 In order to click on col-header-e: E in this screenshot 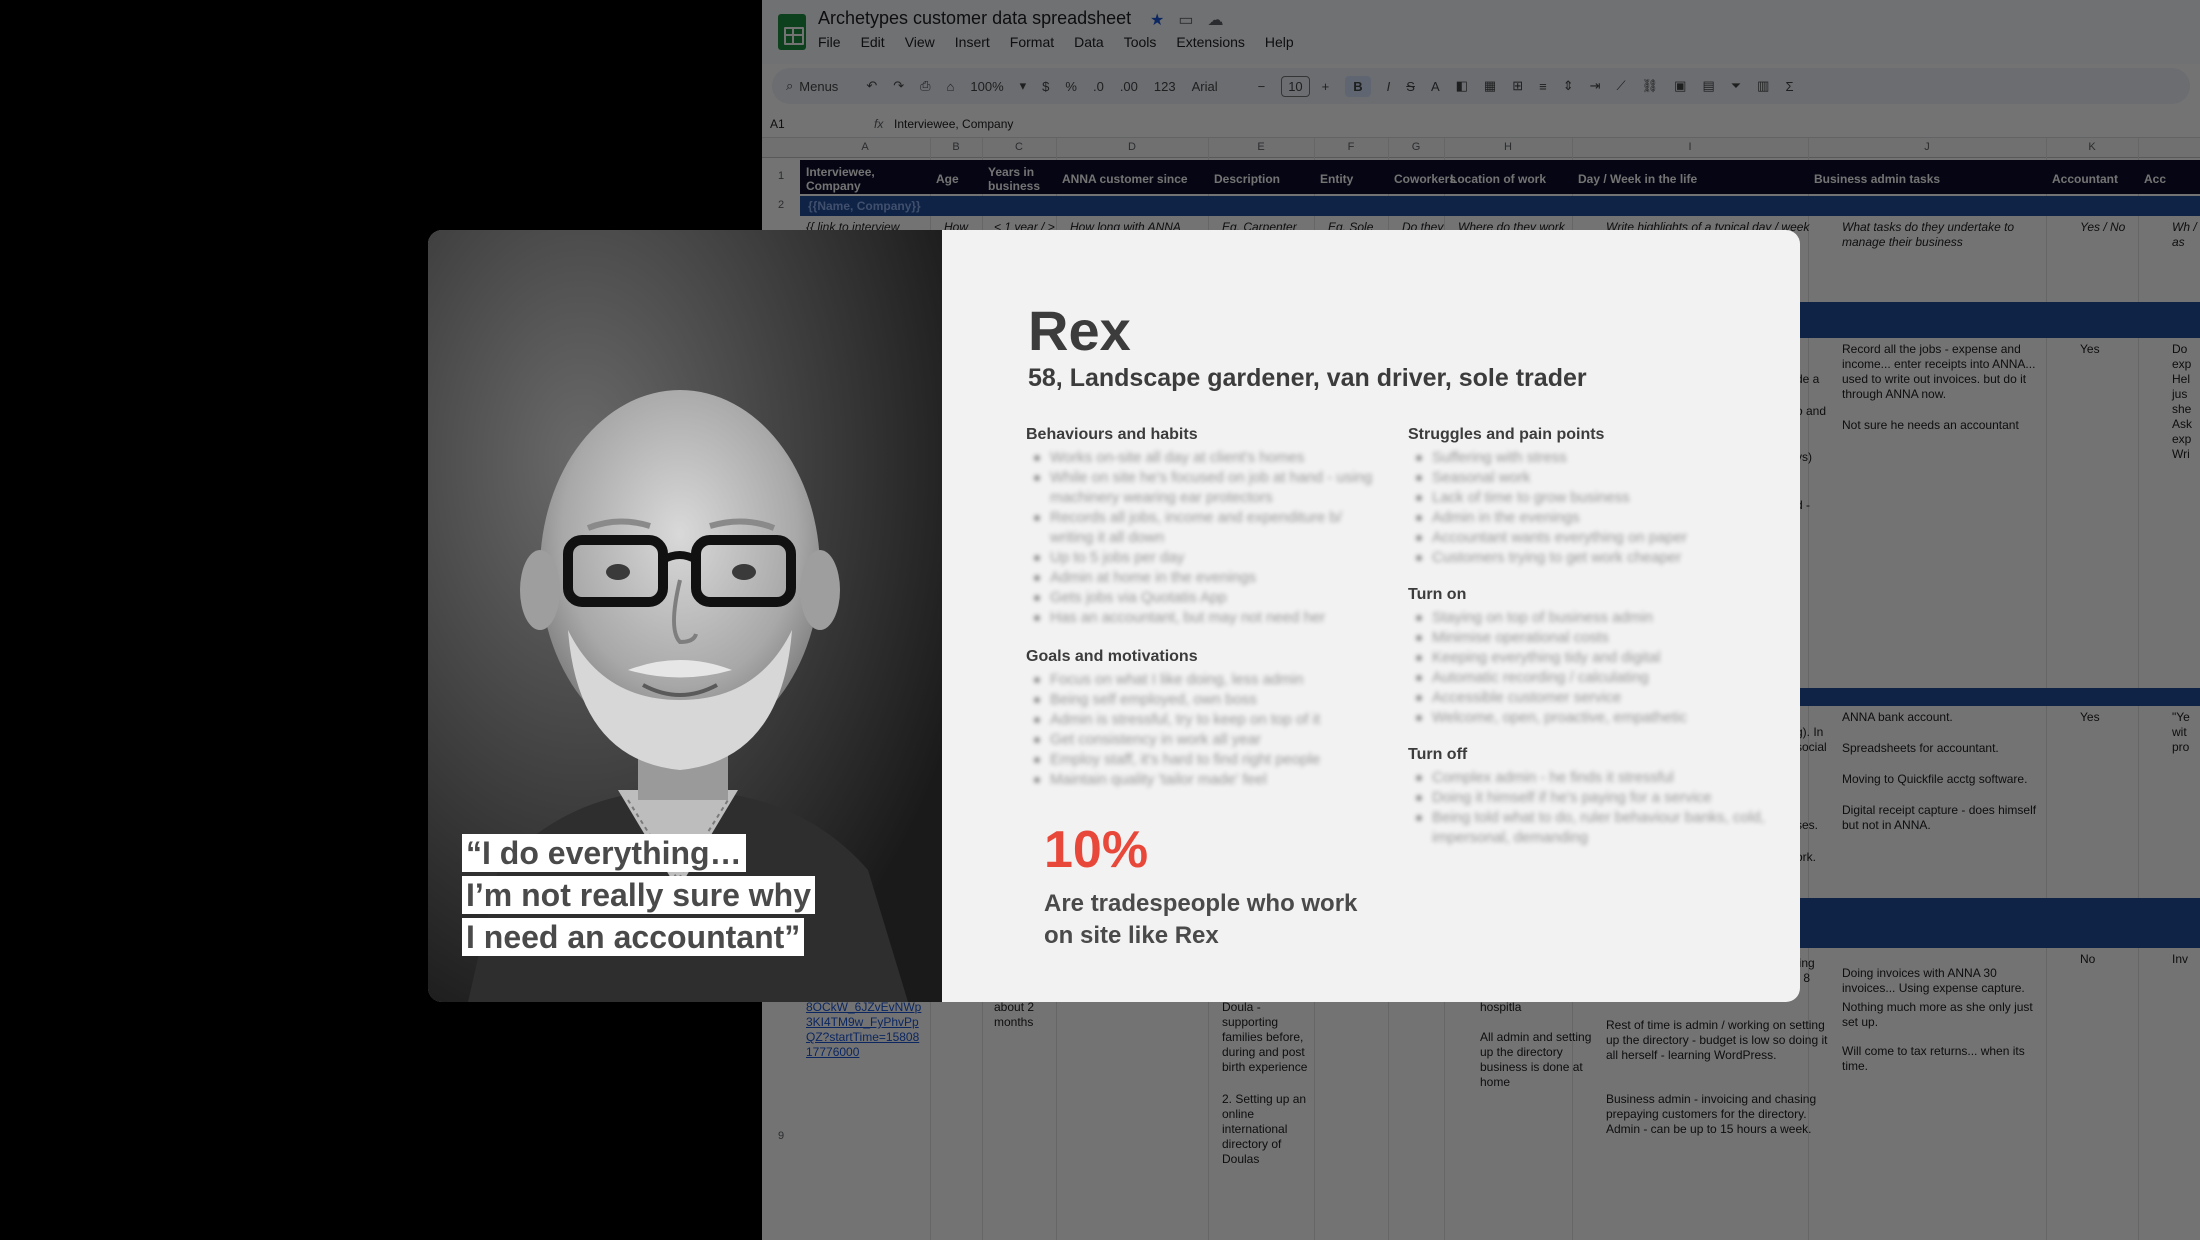, I will do `click(1261, 147)`.